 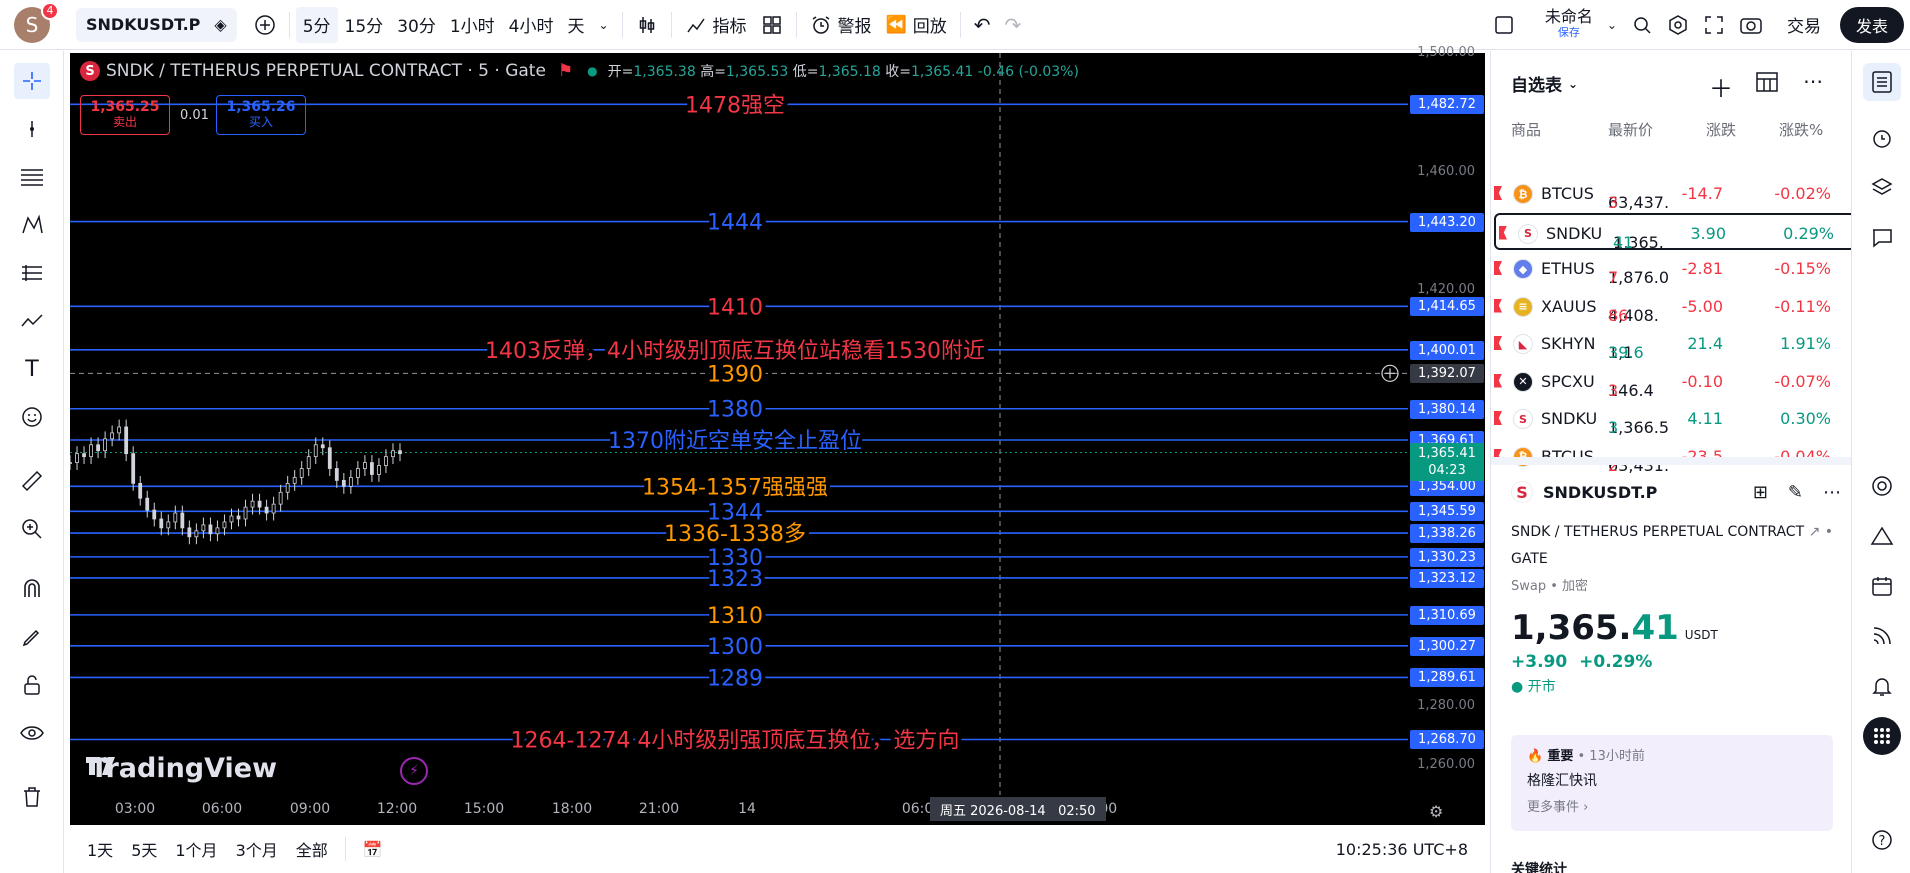 What do you see at coordinates (841, 25) in the screenshot?
I see `alert-button: 警报` at bounding box center [841, 25].